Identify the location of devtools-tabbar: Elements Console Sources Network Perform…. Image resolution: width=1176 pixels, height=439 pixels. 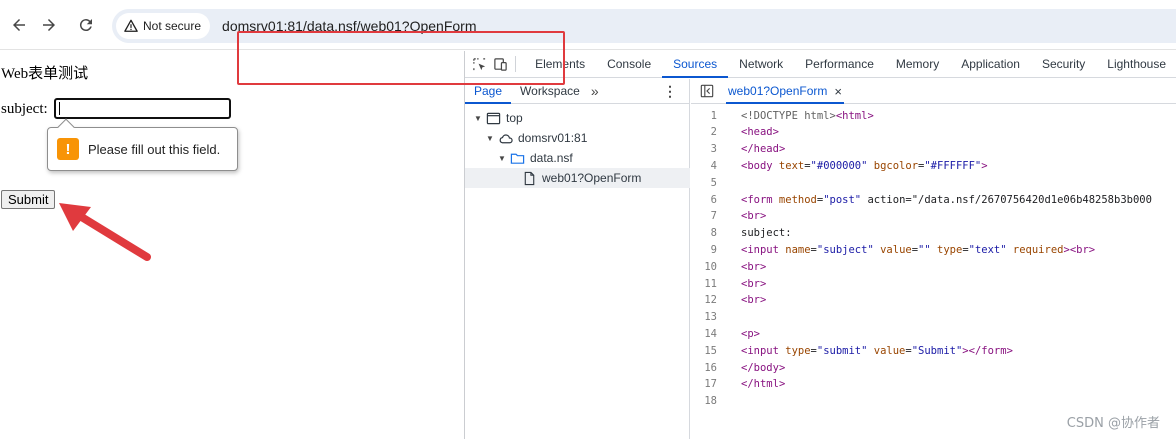
(820, 64).